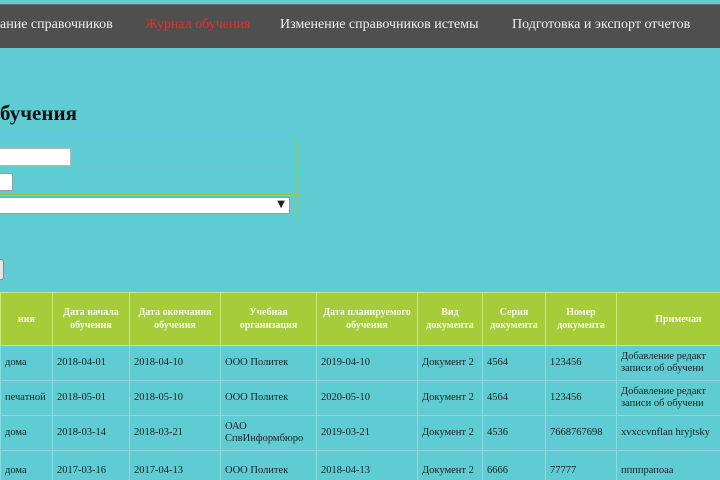 The width and height of the screenshot is (720, 480). I want to click on dropdown-arrow-icon: ▼, so click(281, 204).